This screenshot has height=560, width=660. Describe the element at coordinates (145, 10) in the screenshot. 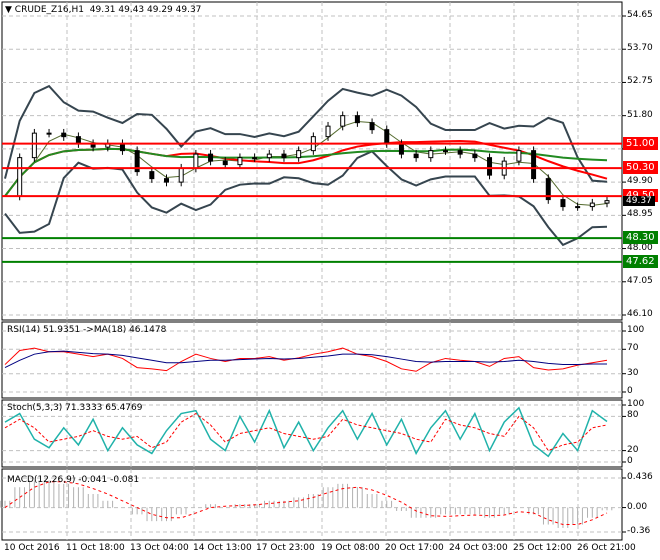

I see `ohlc-values: 49.31 49.43 49.29 49.37` at that location.